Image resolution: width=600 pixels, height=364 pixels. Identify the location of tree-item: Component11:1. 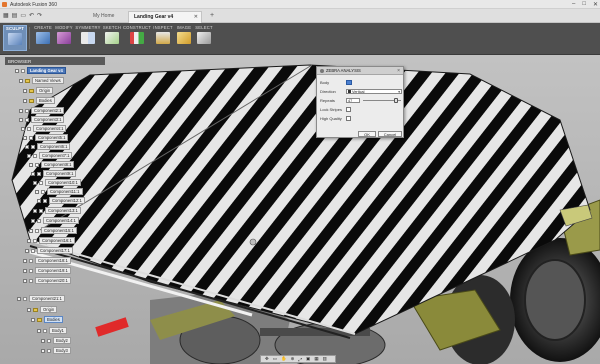
(59, 191).